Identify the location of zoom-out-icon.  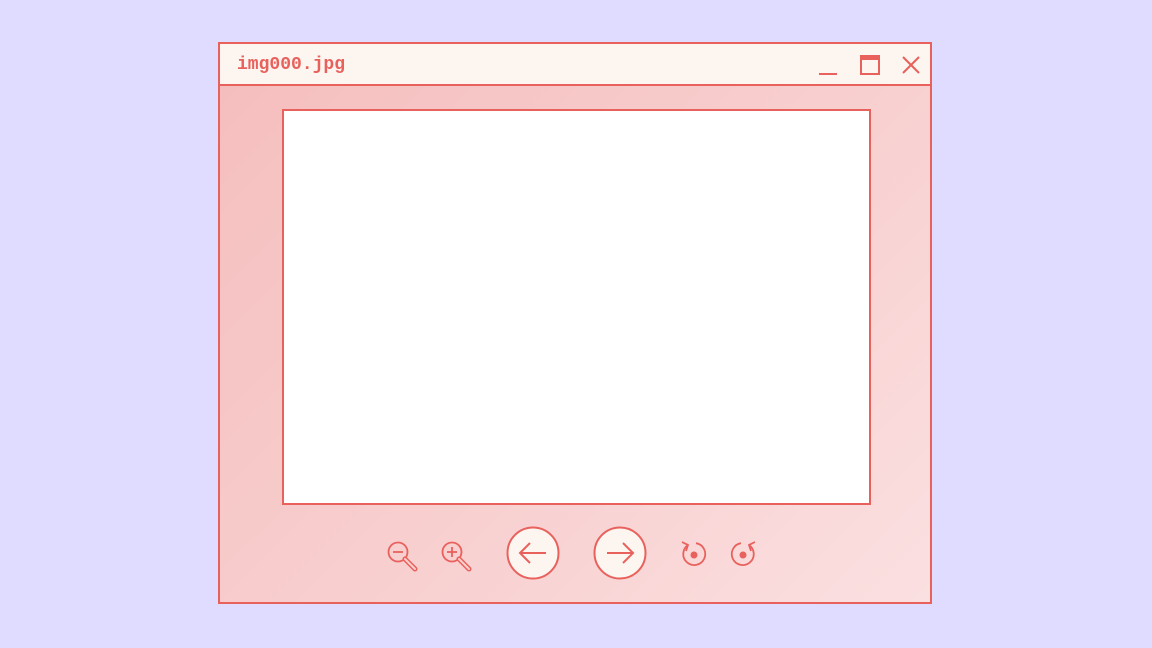
(402, 556).